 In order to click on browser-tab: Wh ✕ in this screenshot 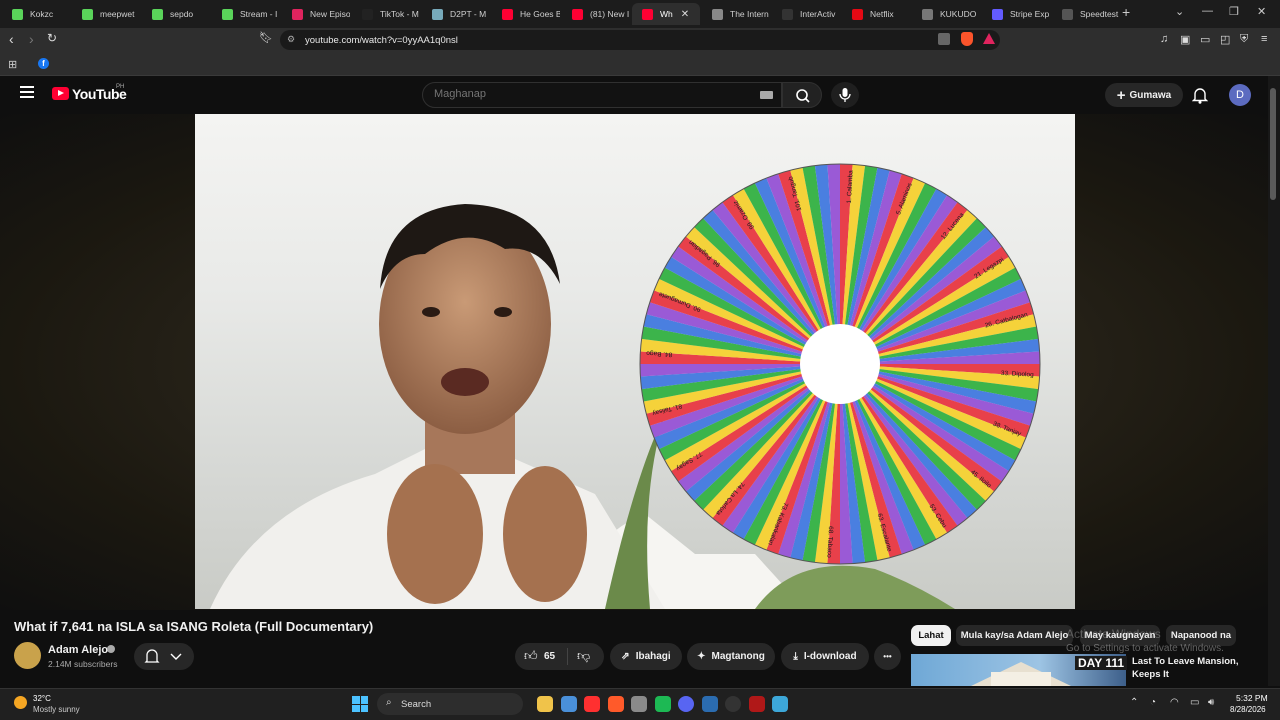, I will do `click(666, 14)`.